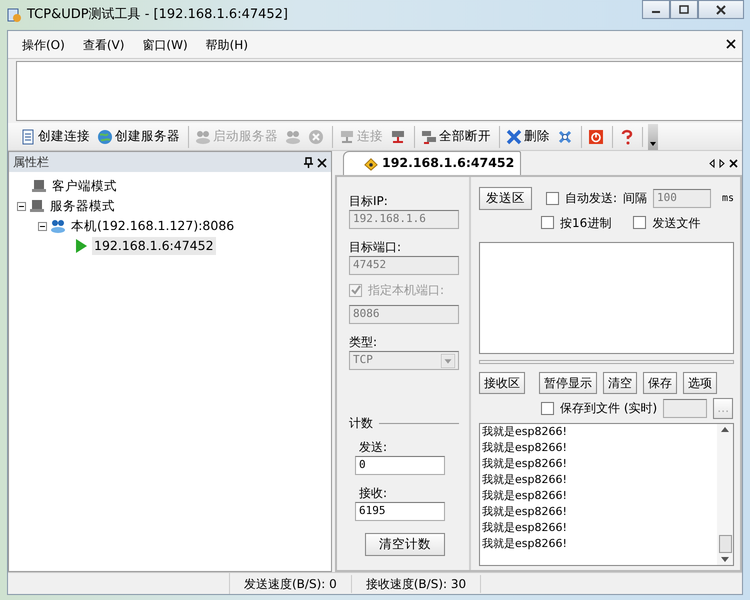 The width and height of the screenshot is (750, 600). What do you see at coordinates (43, 45) in the screenshot?
I see `menu-item: 操作(O)` at bounding box center [43, 45].